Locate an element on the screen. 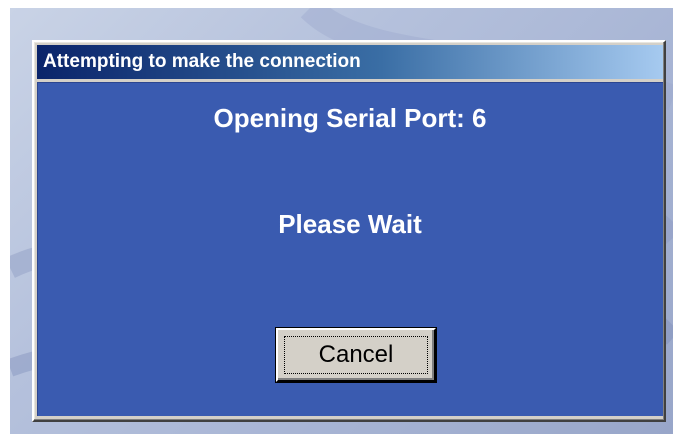 The image size is (673, 434). cancel-button: Cancel is located at coordinates (356, 355).